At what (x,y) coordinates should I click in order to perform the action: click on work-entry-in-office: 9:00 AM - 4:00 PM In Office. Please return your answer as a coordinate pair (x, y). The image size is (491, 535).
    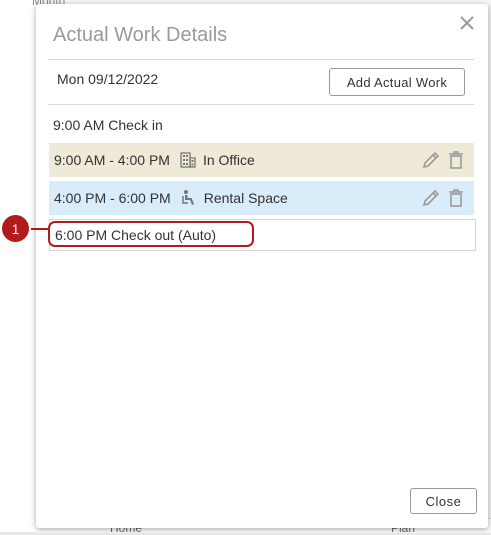
    Looking at the image, I should click on (261, 160).